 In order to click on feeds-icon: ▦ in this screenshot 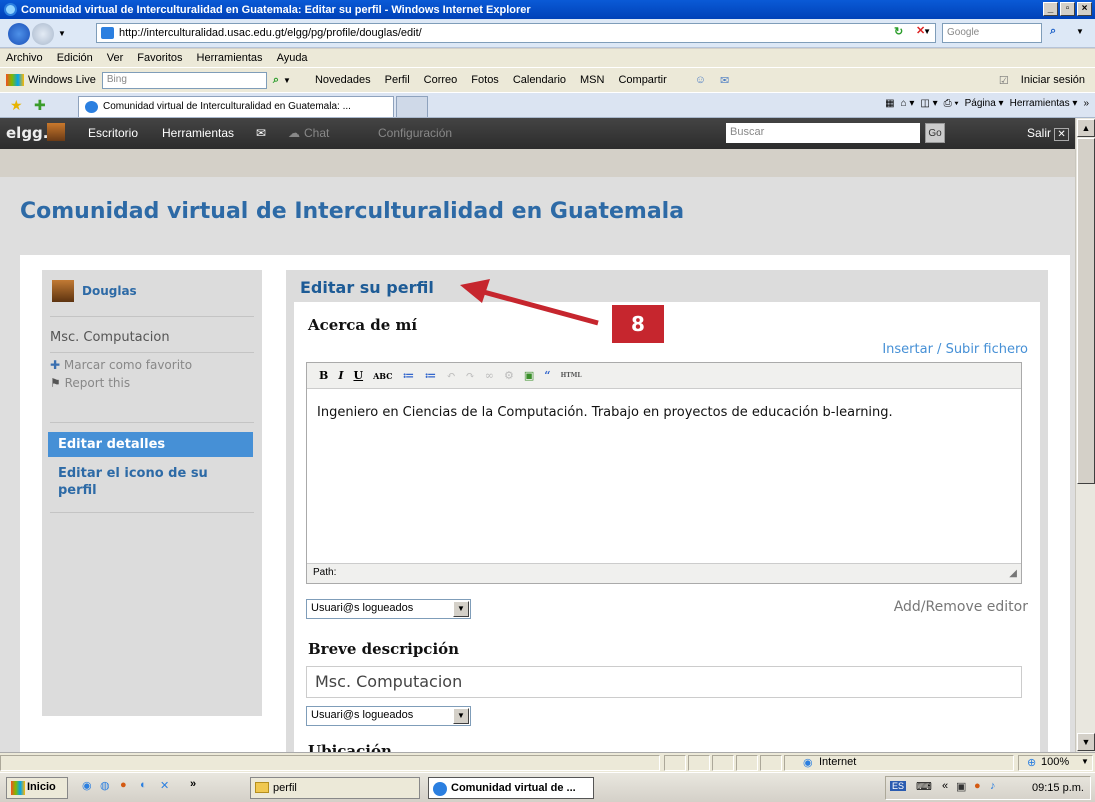, I will do `click(889, 103)`.